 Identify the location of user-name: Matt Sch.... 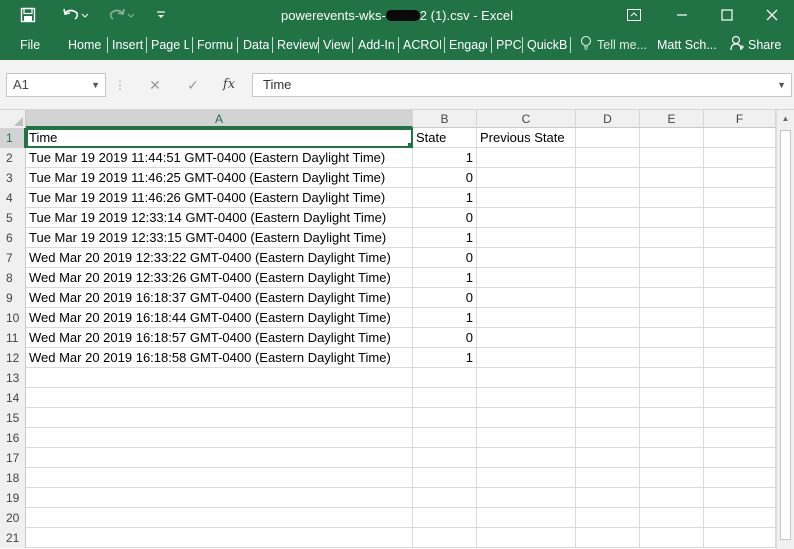
(687, 45).